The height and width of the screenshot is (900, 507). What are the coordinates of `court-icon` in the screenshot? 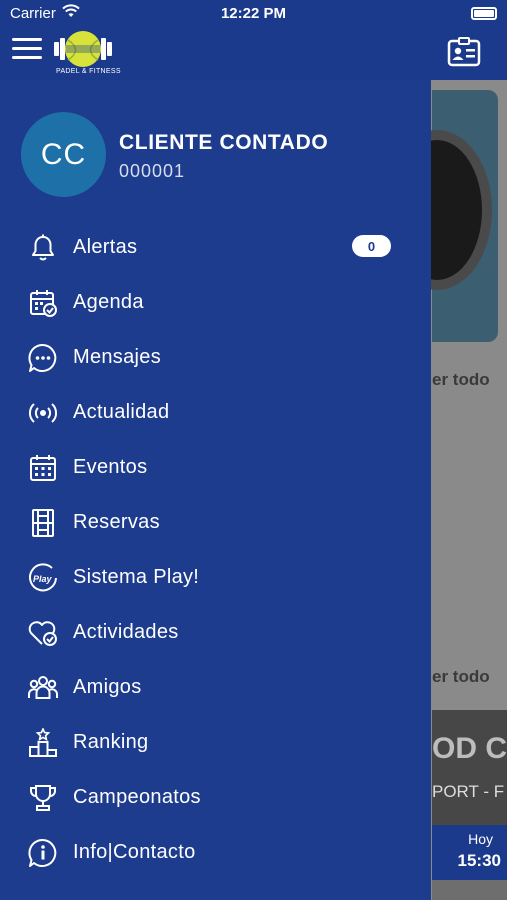 It's located at (43, 523).